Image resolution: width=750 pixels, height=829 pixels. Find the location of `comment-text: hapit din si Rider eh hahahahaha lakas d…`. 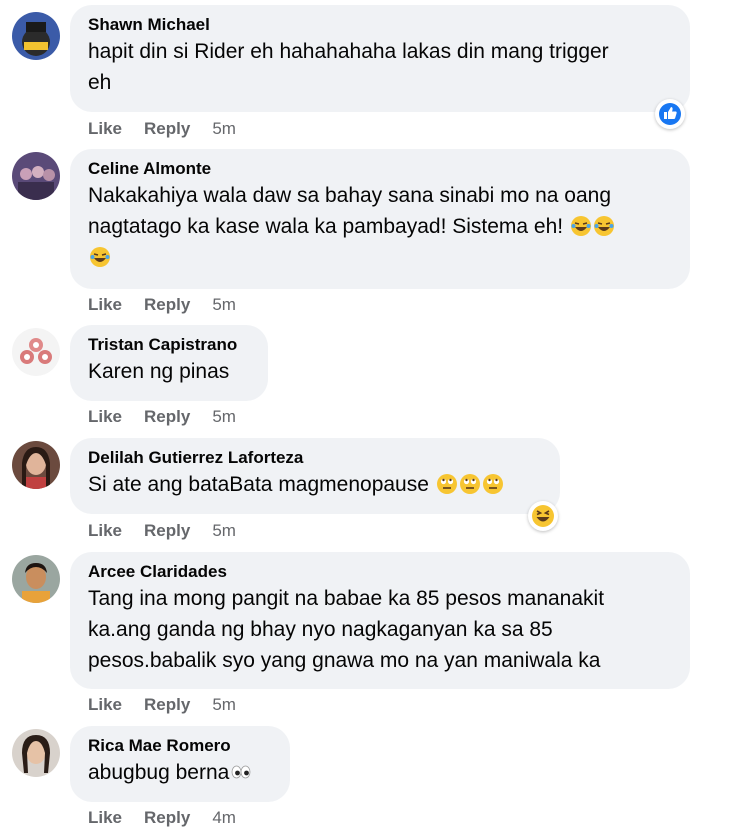

comment-text: hapit din si Rider eh hahahahaha lakas d… is located at coordinates (348, 51).